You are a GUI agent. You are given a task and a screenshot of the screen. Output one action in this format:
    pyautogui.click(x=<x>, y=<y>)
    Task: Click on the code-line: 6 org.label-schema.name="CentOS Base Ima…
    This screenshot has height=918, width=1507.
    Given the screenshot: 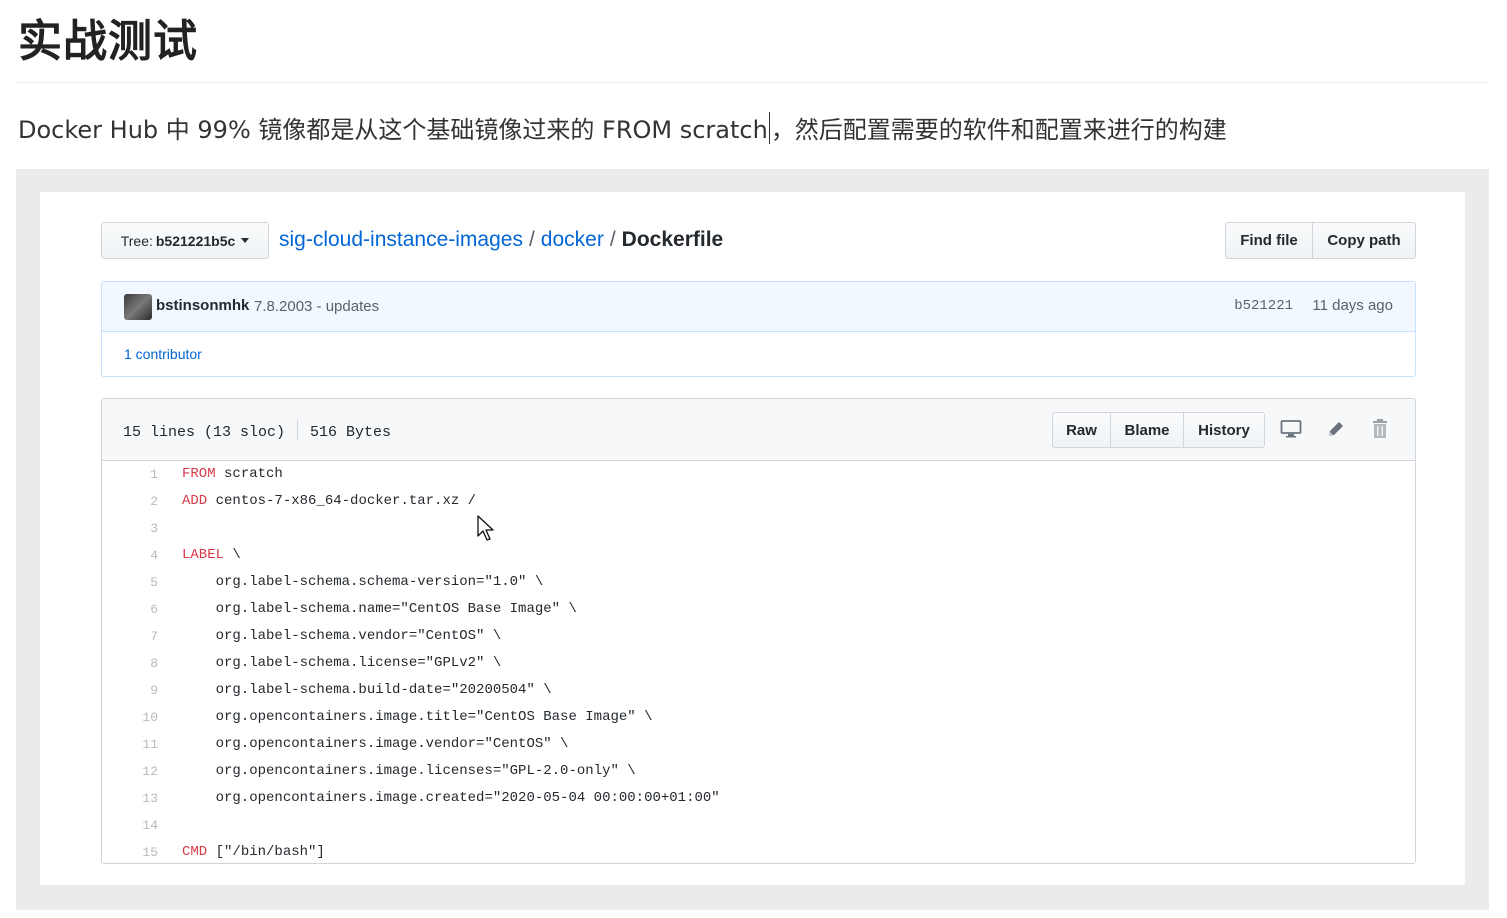 What is the action you would take?
    pyautogui.click(x=758, y=609)
    